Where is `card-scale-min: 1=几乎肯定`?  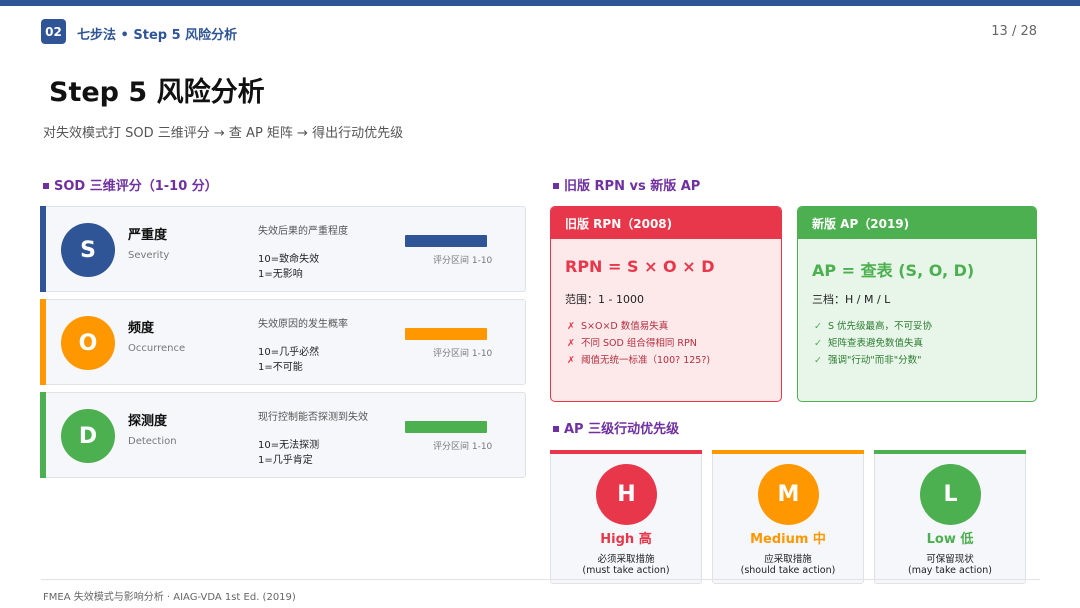
card-scale-min: 1=几乎肯定 is located at coordinates (285, 460).